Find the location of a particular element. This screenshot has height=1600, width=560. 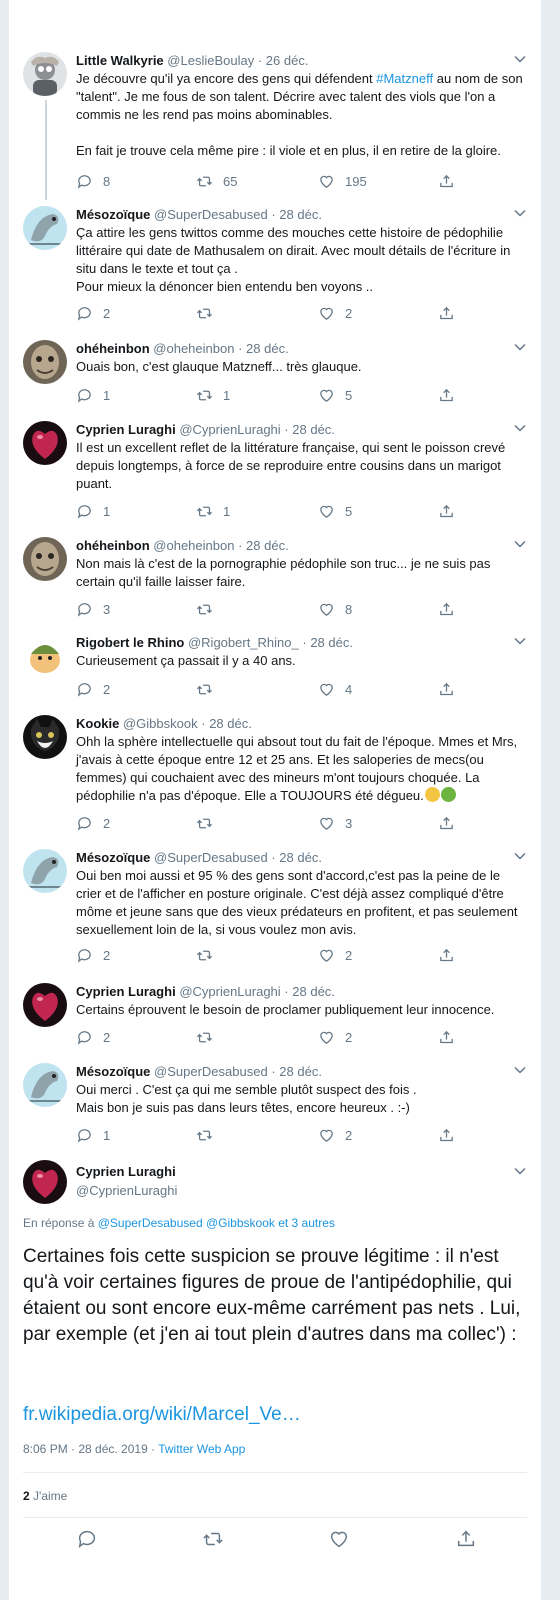

user-handle: @LeslieBoulay is located at coordinates (210, 60).